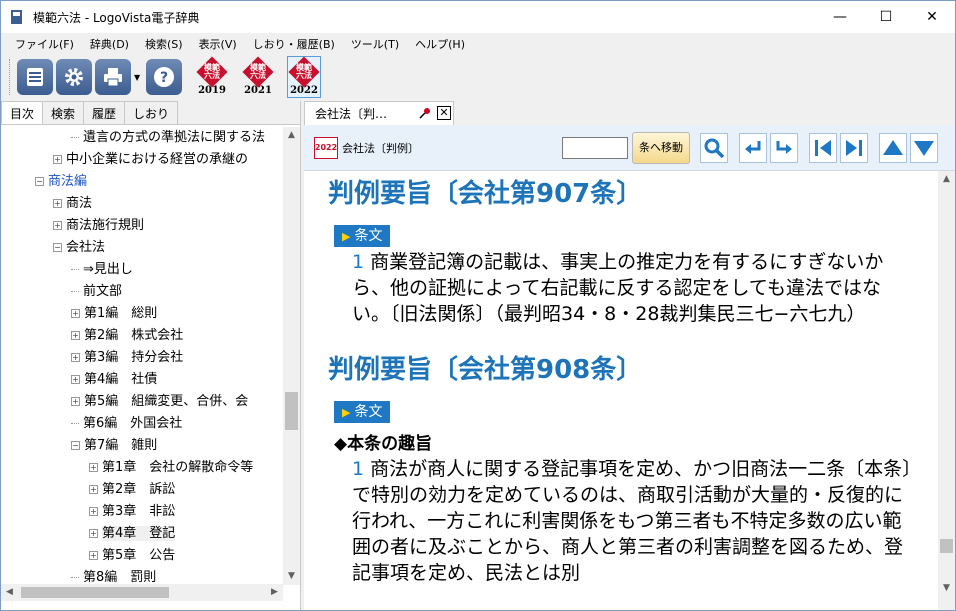 This screenshot has width=956, height=611. What do you see at coordinates (274, 592) in the screenshot?
I see `scroll-right-arrow-icon: ▶` at bounding box center [274, 592].